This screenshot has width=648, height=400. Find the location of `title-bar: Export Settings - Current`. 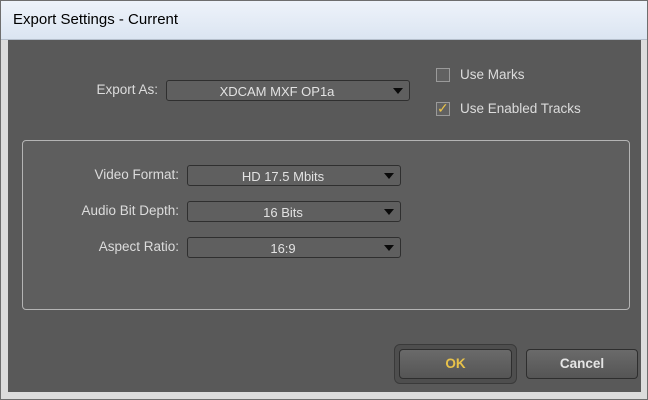

title-bar: Export Settings - Current is located at coordinates (324, 20).